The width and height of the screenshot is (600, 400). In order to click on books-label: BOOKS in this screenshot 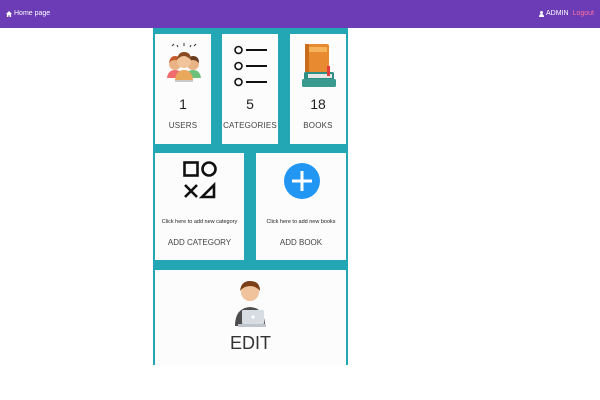, I will do `click(318, 125)`.